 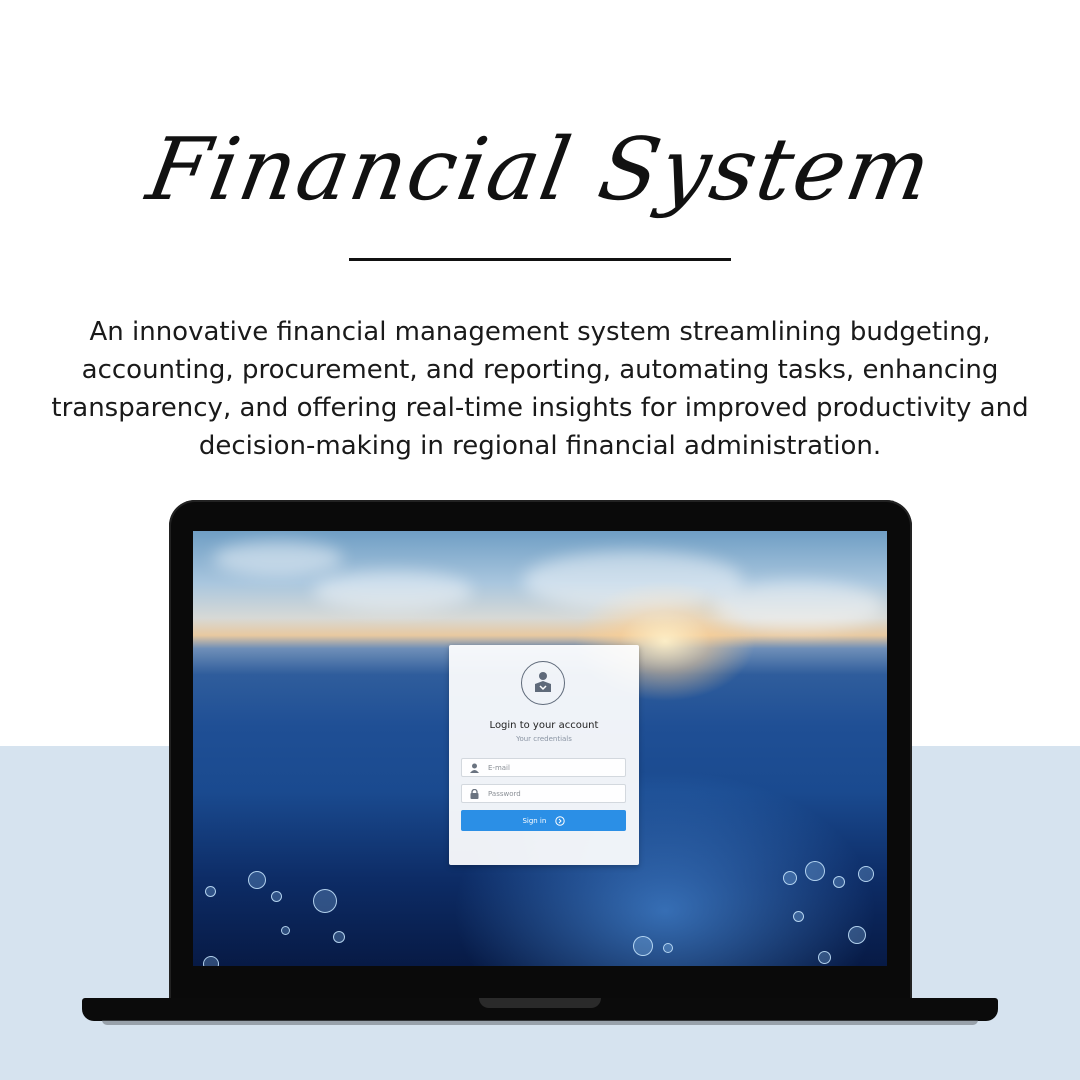 I want to click on circle-arrow-right-icon, so click(x=559, y=820).